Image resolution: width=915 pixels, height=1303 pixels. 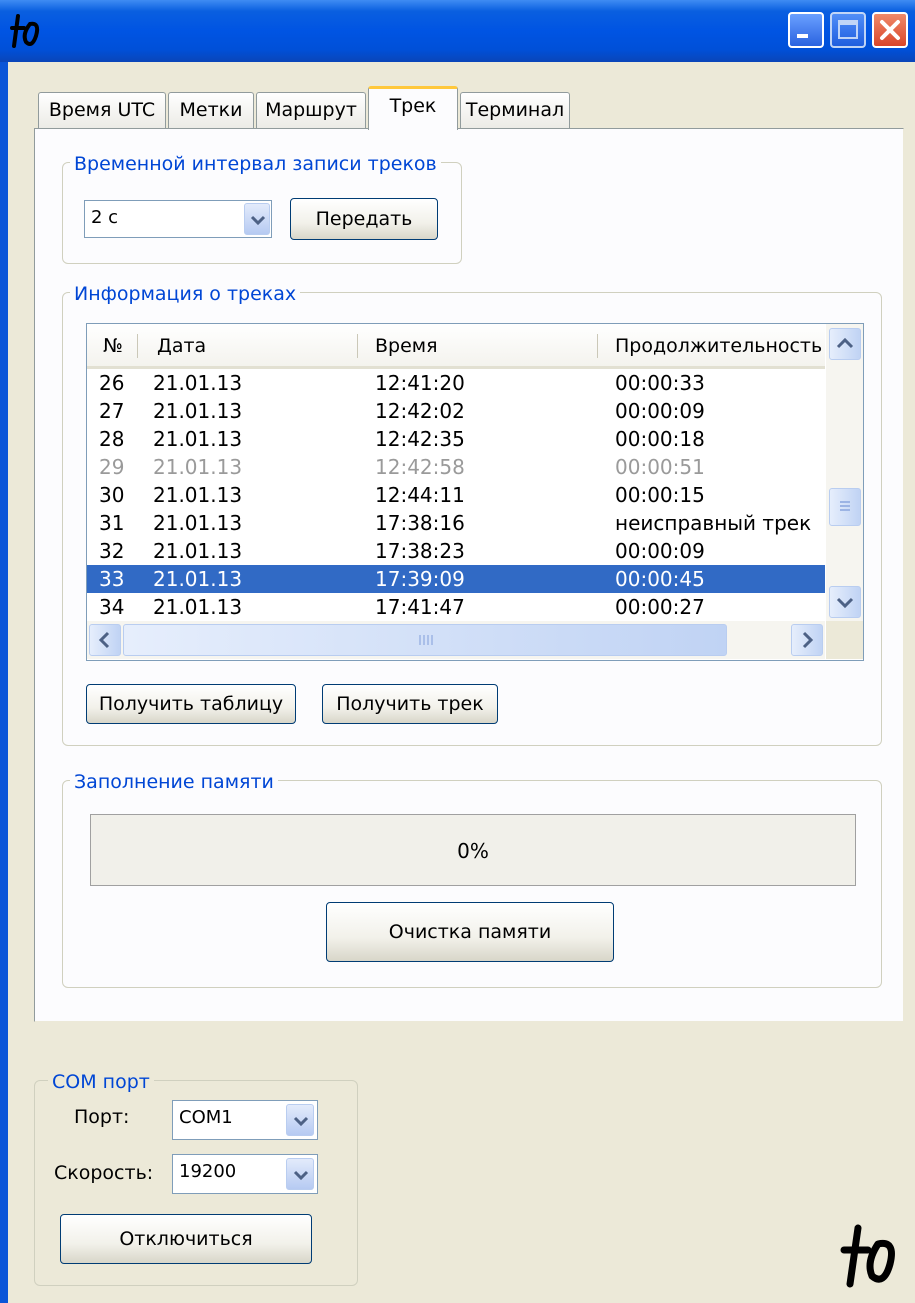 What do you see at coordinates (364, 219) in the screenshot?
I see `send-button: Передать` at bounding box center [364, 219].